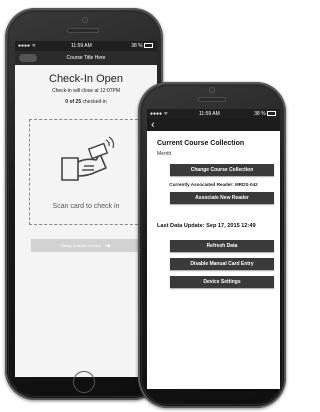 The width and height of the screenshot is (320, 412). I want to click on scan-area: Scan card to check in, so click(86, 172).